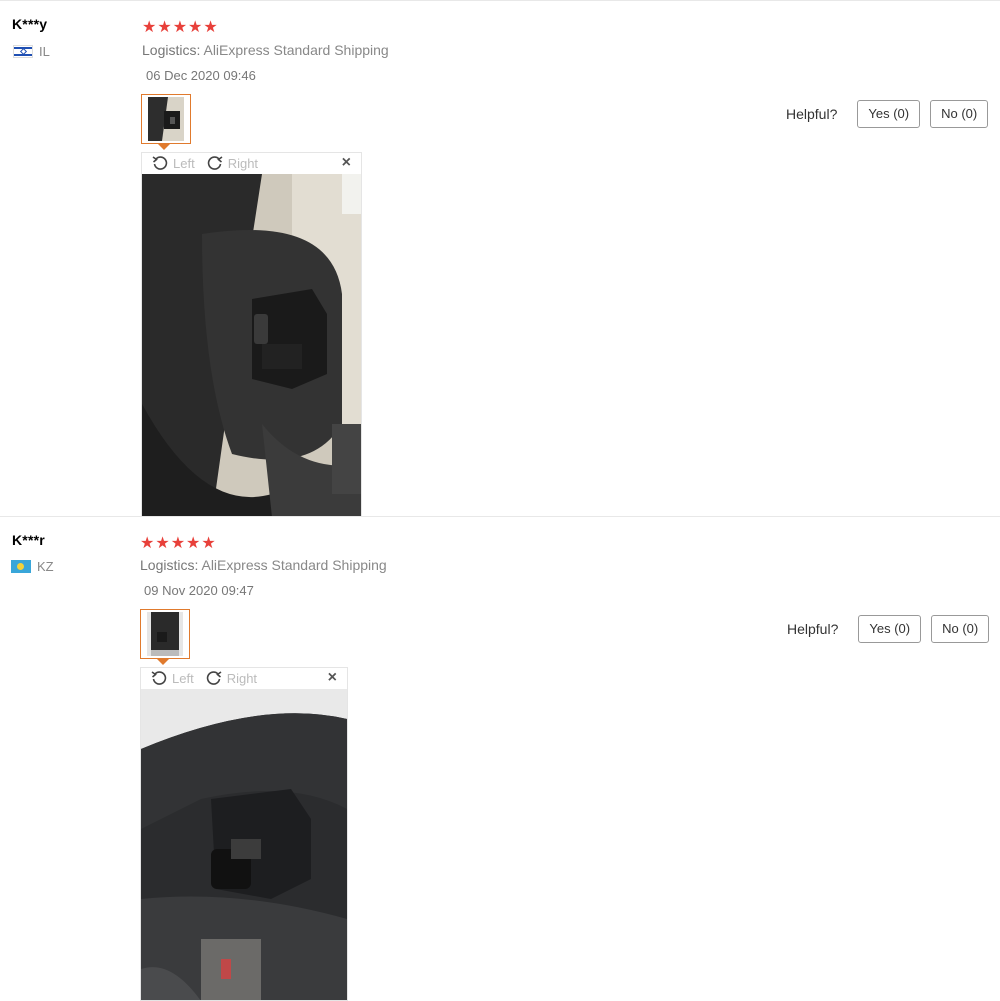  Describe the element at coordinates (201, 75) in the screenshot. I see `review-date: 06 Dec 2020 09:46` at that location.